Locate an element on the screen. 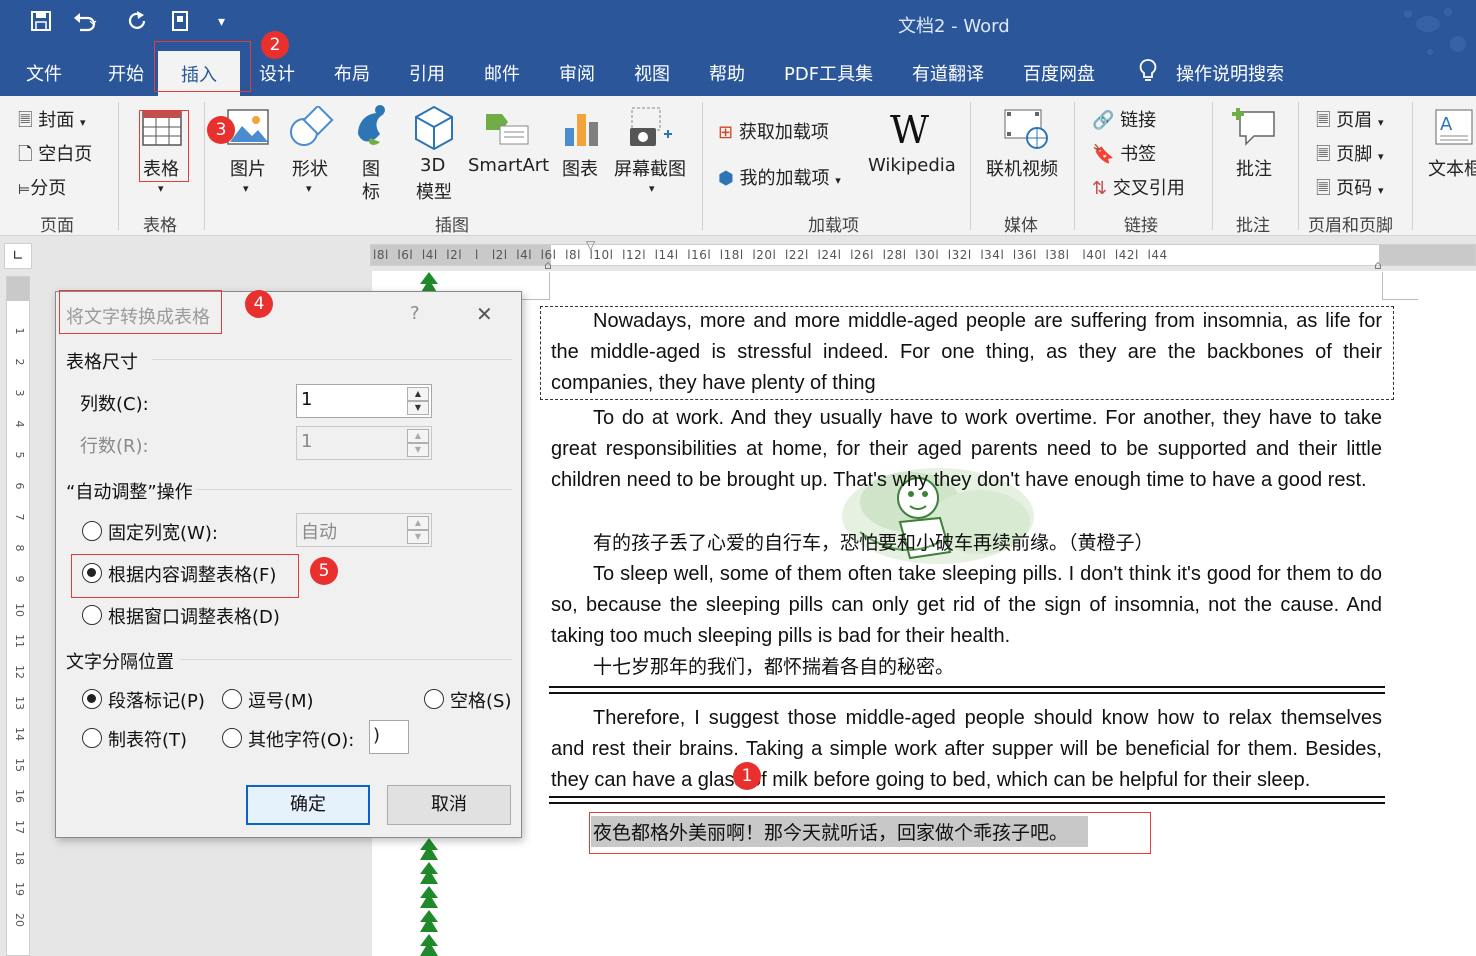 This screenshot has width=1476, height=956. link-button: 🔗 链接 is located at coordinates (1124, 119).